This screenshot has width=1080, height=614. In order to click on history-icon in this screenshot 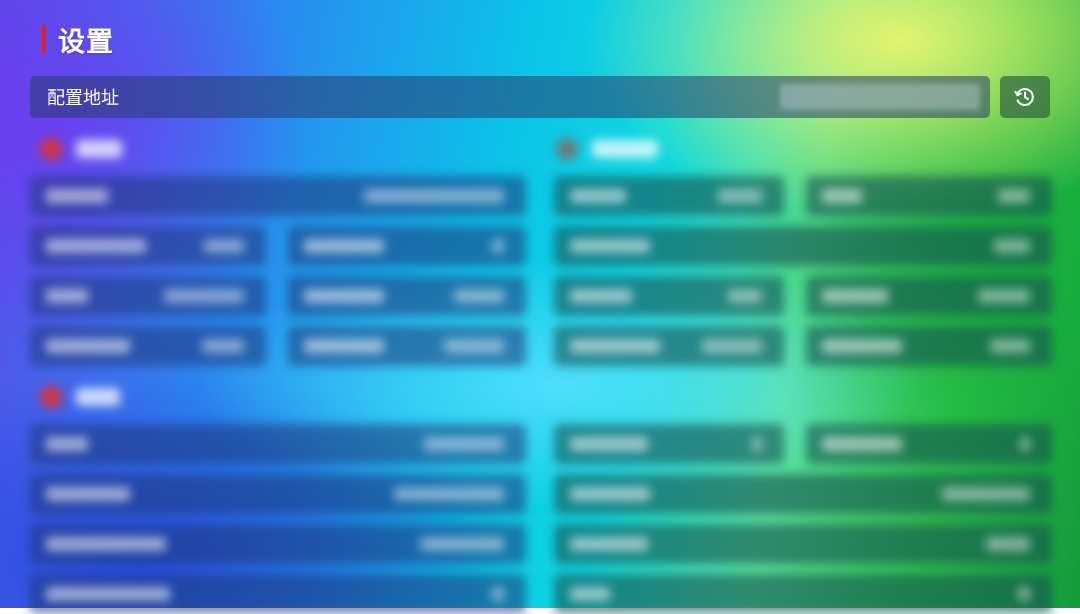, I will do `click(1024, 97)`.